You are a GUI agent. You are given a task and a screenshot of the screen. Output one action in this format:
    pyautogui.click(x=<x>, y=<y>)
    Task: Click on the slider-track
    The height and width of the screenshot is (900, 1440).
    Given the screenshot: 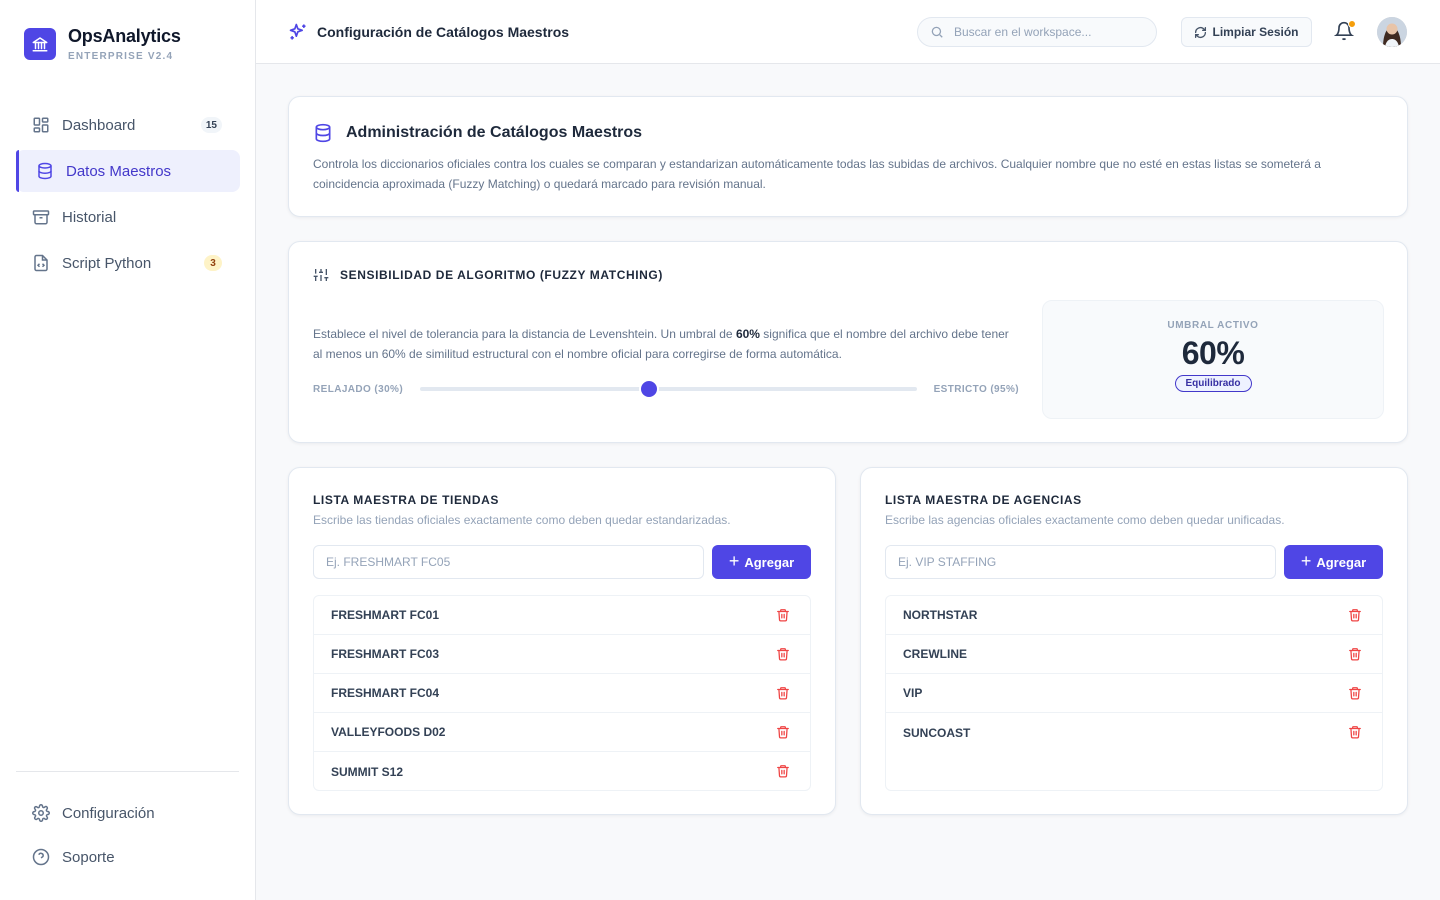 What is the action you would take?
    pyautogui.click(x=668, y=389)
    